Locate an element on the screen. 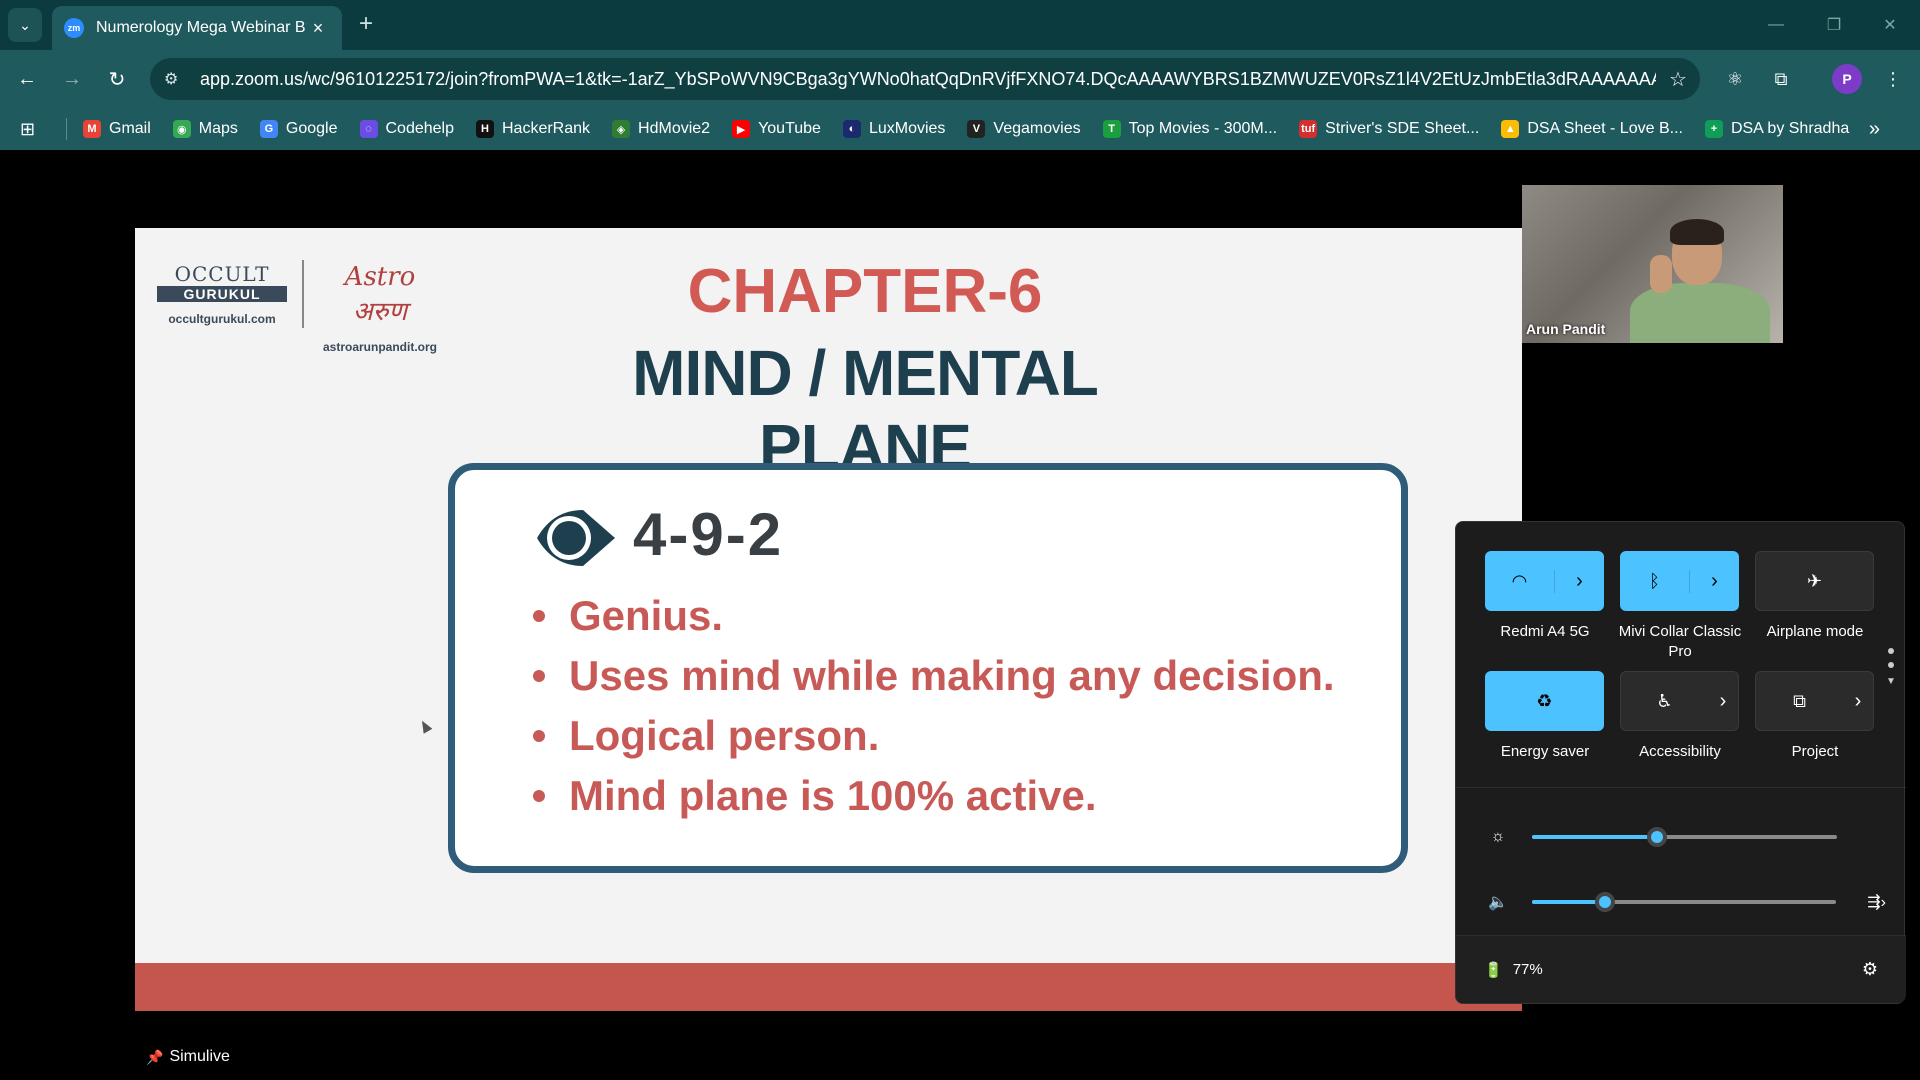  trait-text: Uses mind while making any decision. is located at coordinates (952, 675).